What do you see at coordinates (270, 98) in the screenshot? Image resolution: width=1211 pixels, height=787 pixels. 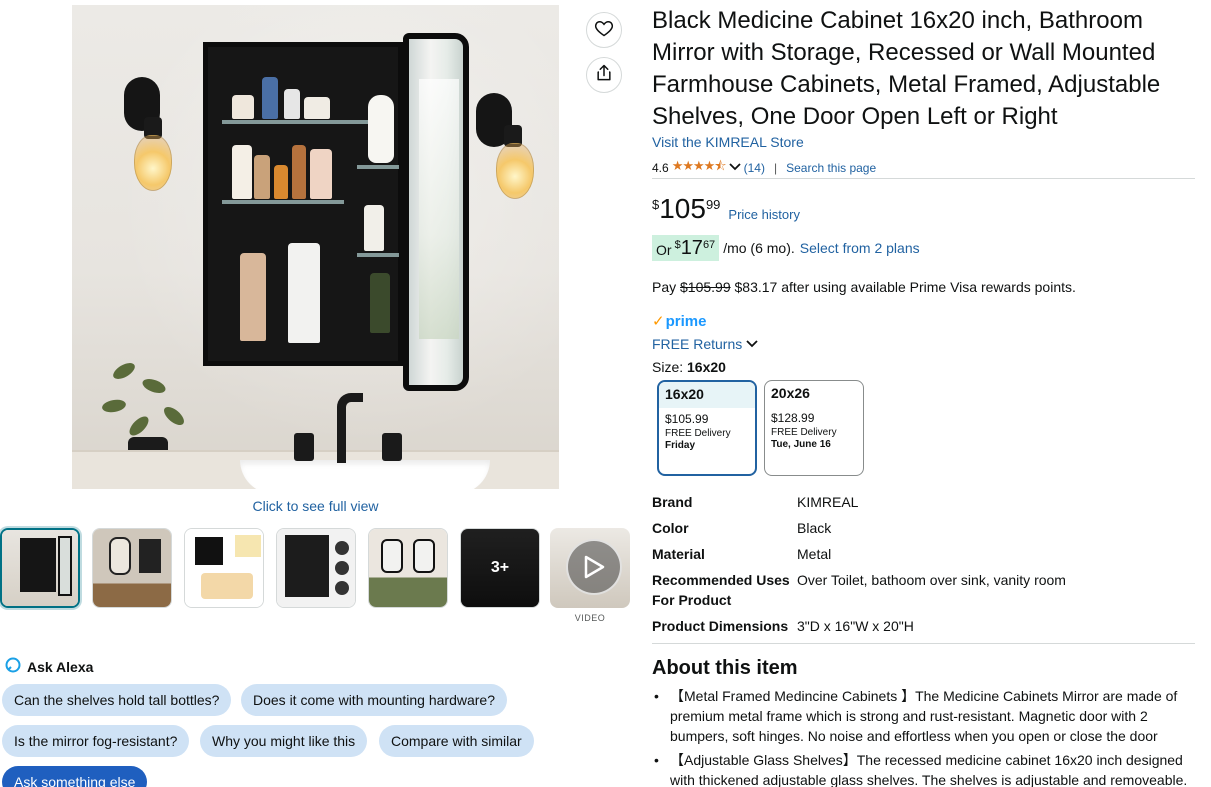 I see `perfume-bottle` at bounding box center [270, 98].